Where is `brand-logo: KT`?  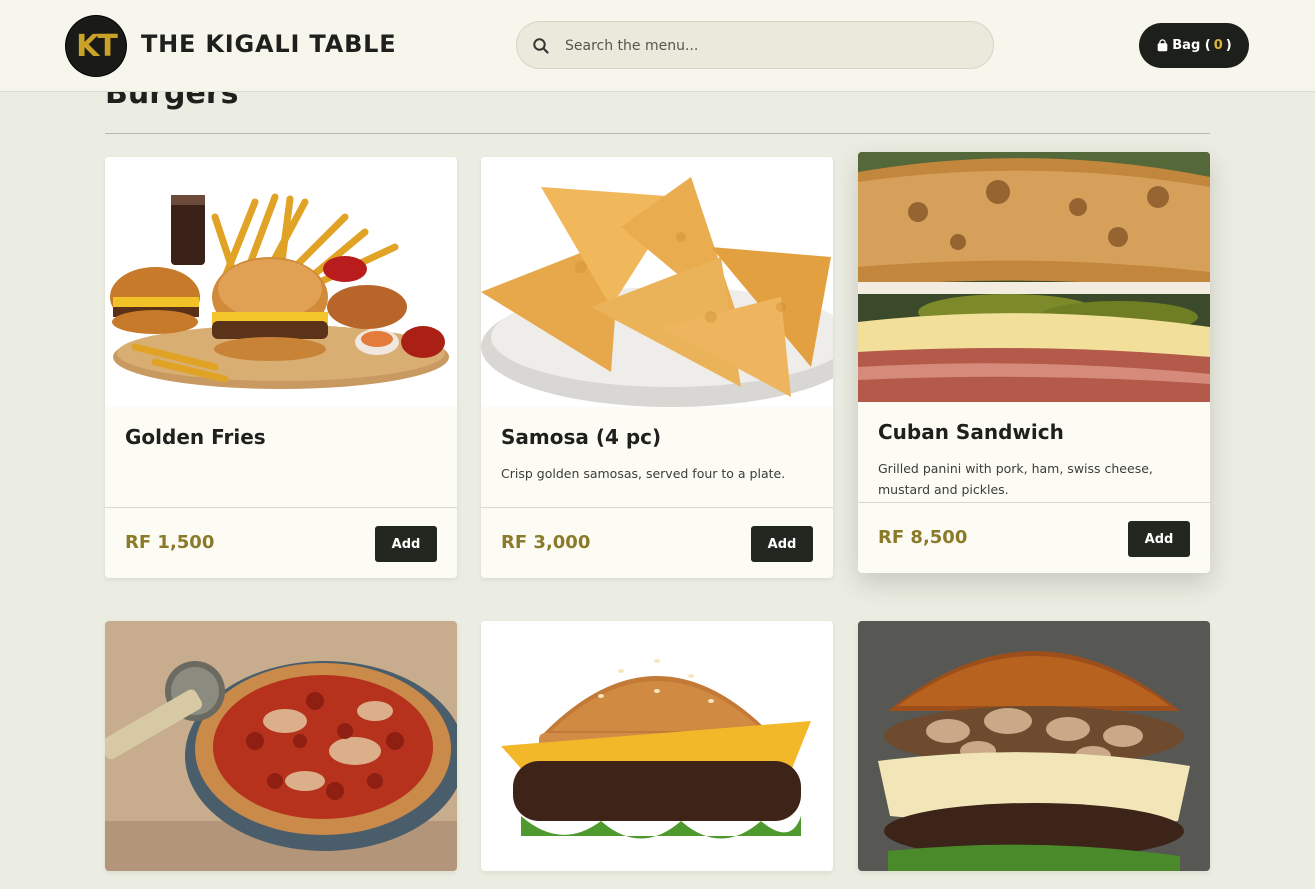
brand-logo: KT is located at coordinates (96, 46).